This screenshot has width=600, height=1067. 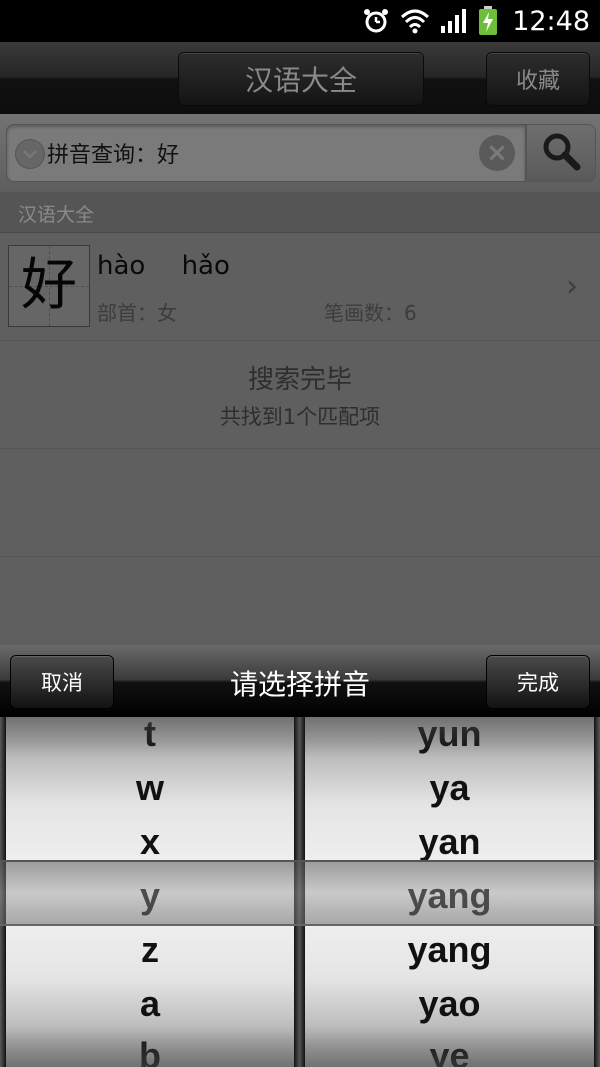 What do you see at coordinates (299, 380) in the screenshot?
I see `search-status-title: 搜索完毕` at bounding box center [299, 380].